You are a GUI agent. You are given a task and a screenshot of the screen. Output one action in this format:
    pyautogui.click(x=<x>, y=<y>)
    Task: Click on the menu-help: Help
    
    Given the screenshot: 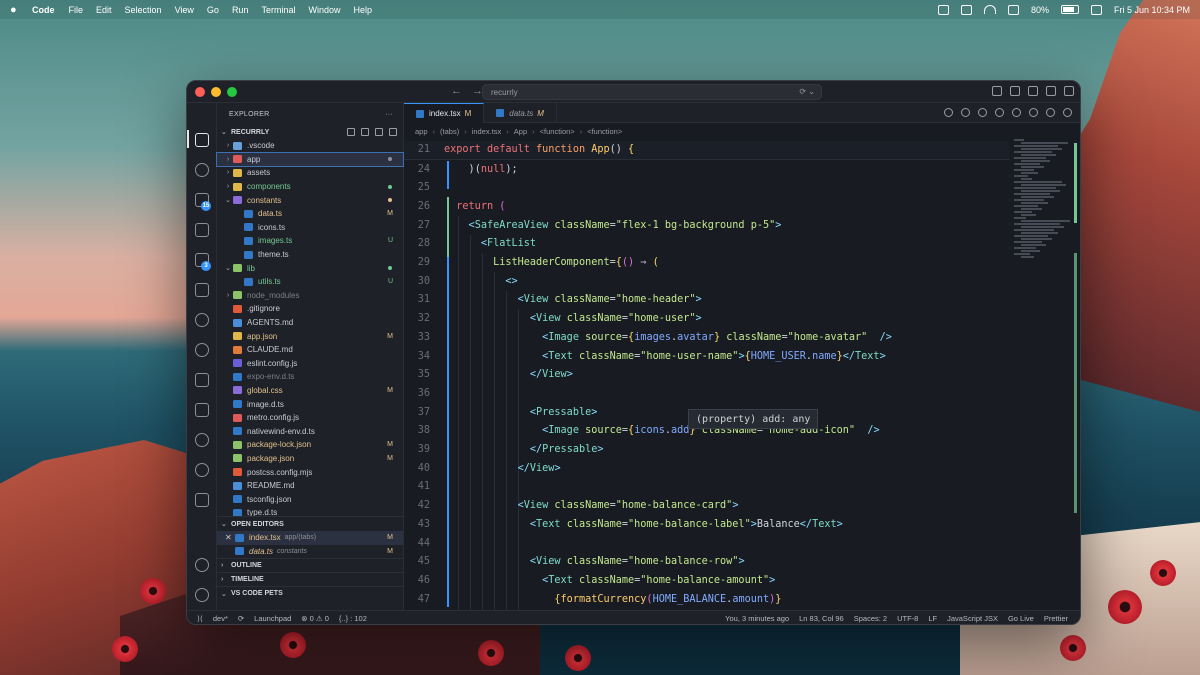 What is the action you would take?
    pyautogui.click(x=362, y=10)
    